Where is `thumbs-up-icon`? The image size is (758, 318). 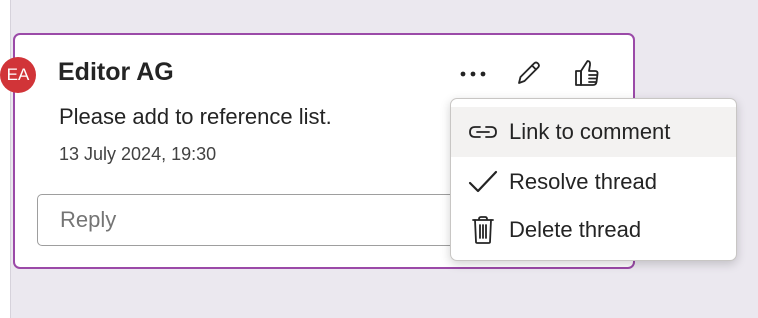 thumbs-up-icon is located at coordinates (587, 73).